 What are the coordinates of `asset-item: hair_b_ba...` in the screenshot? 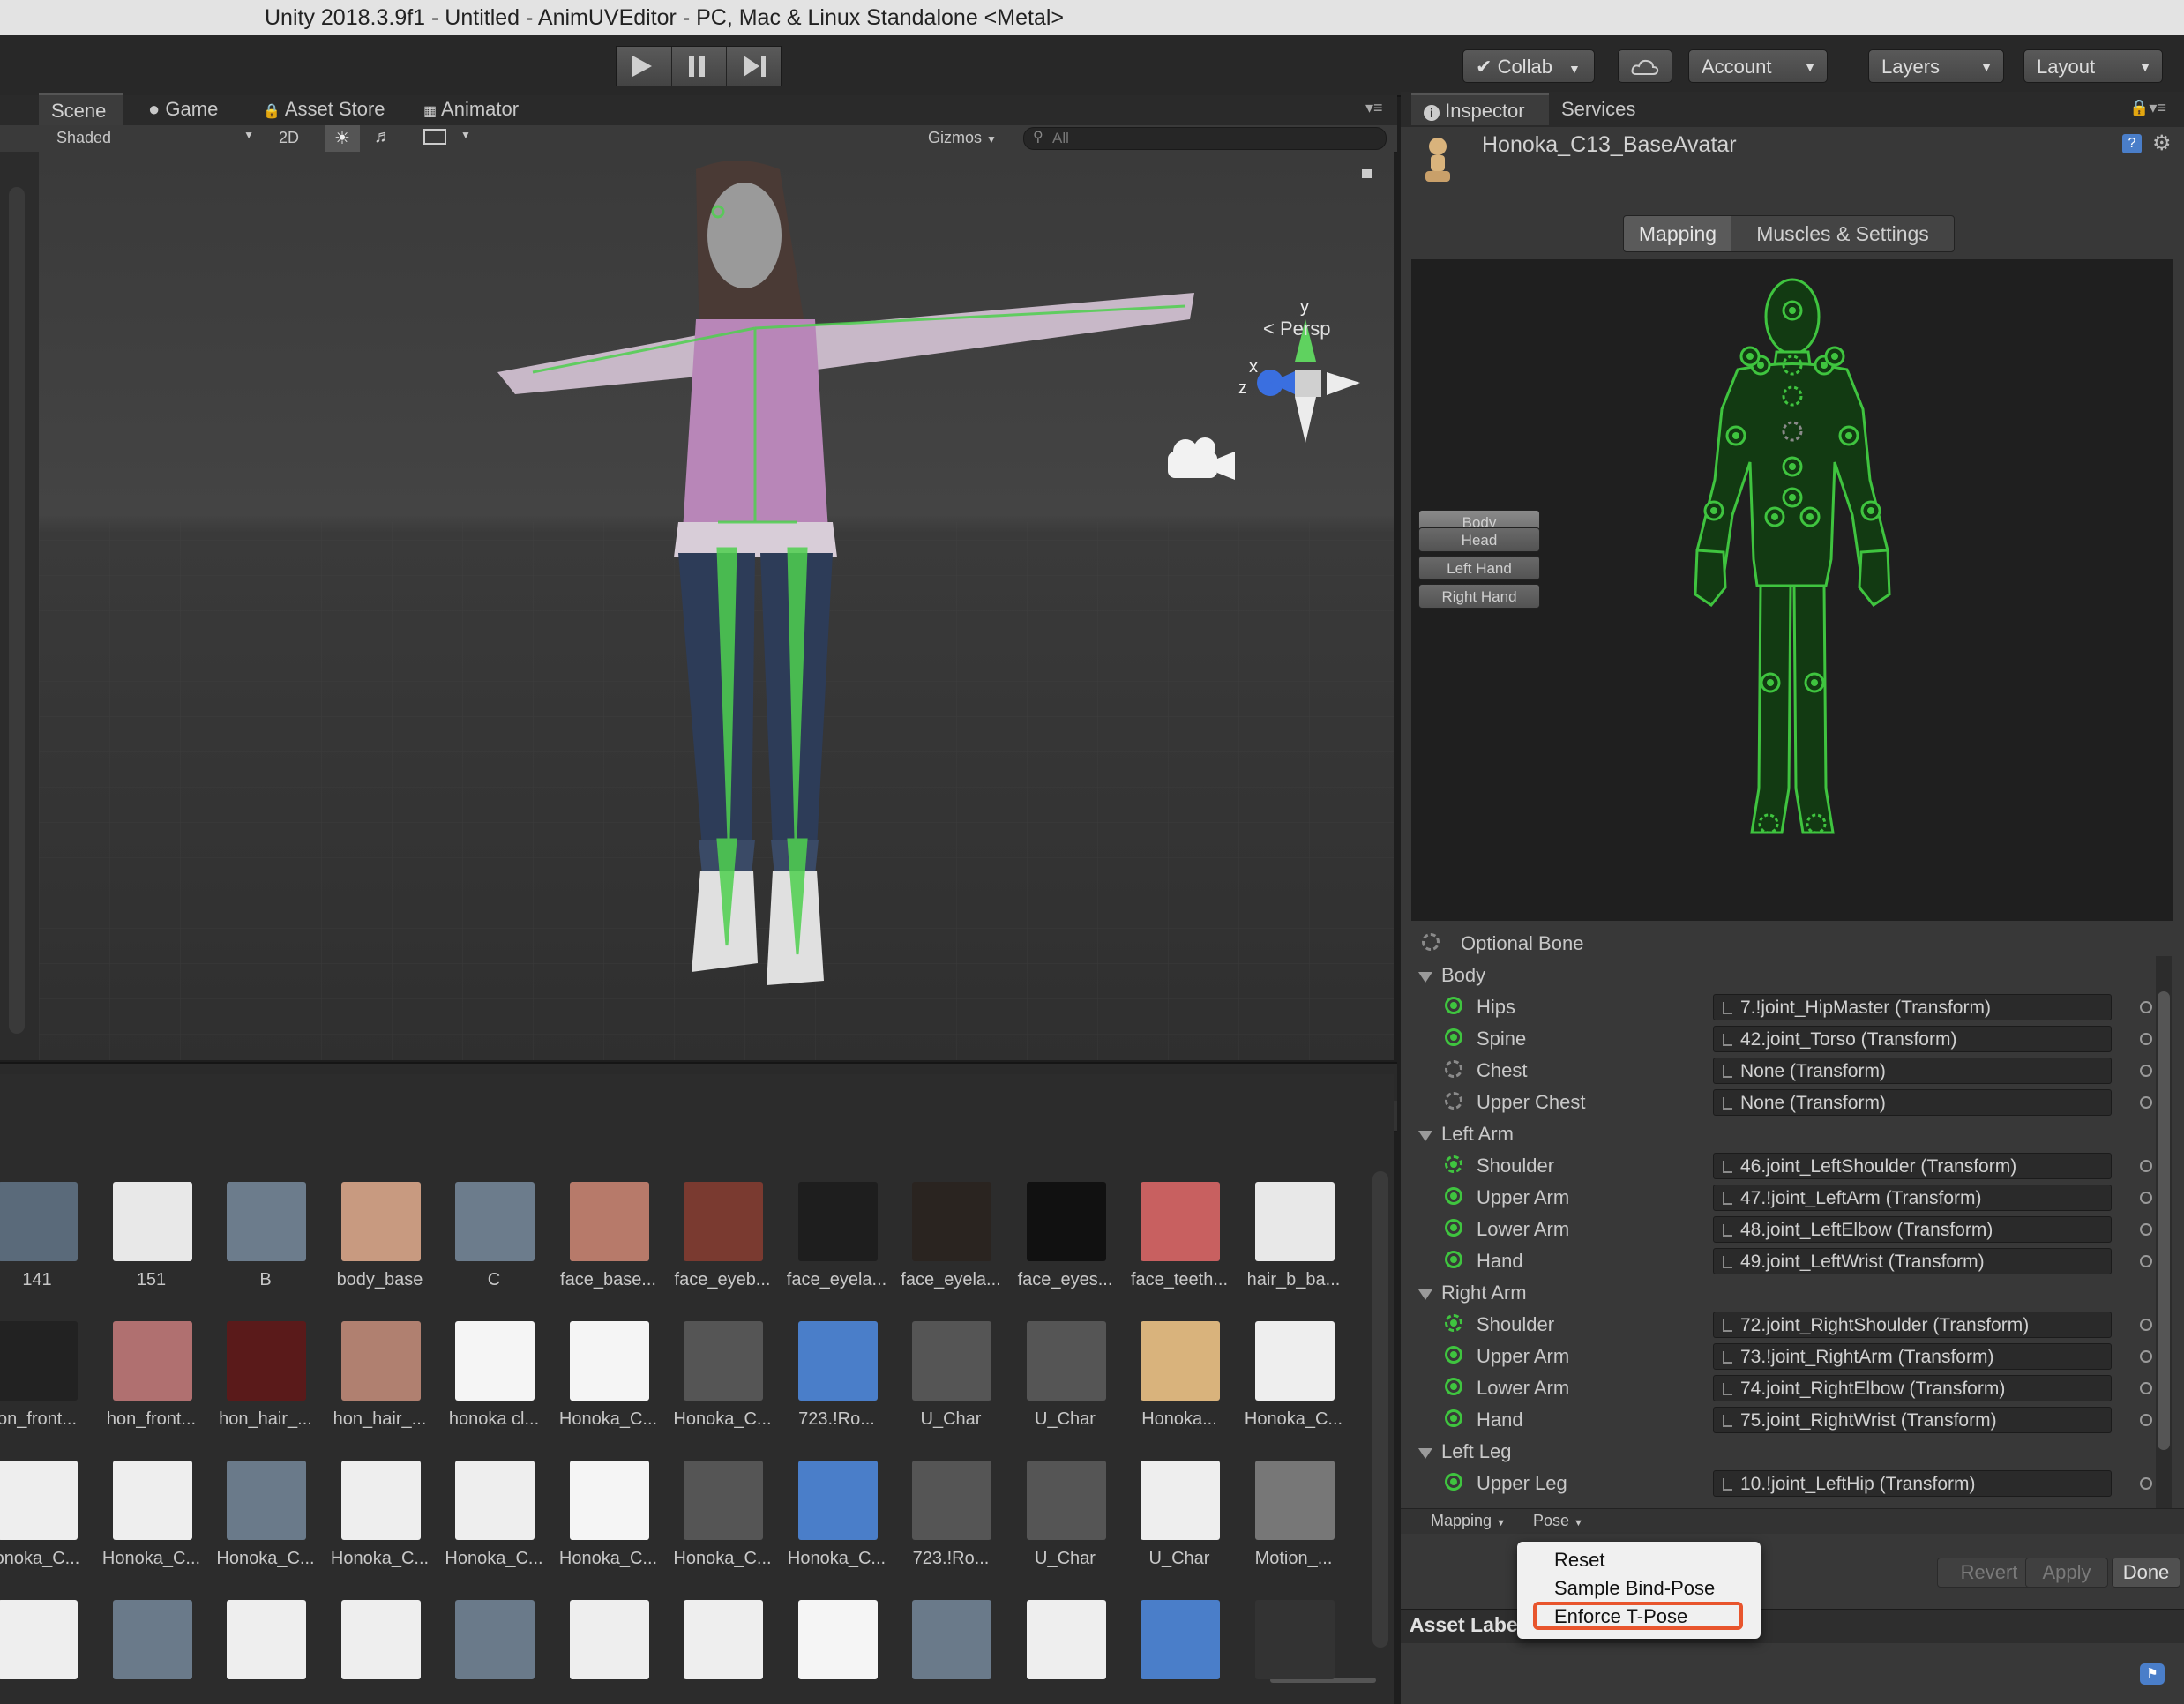 It's located at (1294, 1248).